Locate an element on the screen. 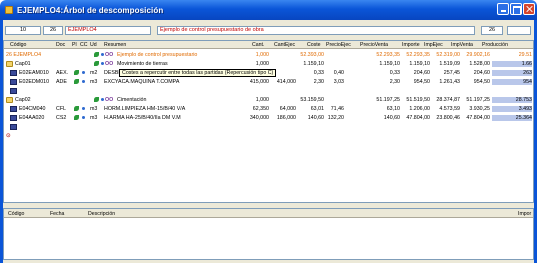 The image size is (537, 263). col-importe: Importe is located at coordinates (411, 45).